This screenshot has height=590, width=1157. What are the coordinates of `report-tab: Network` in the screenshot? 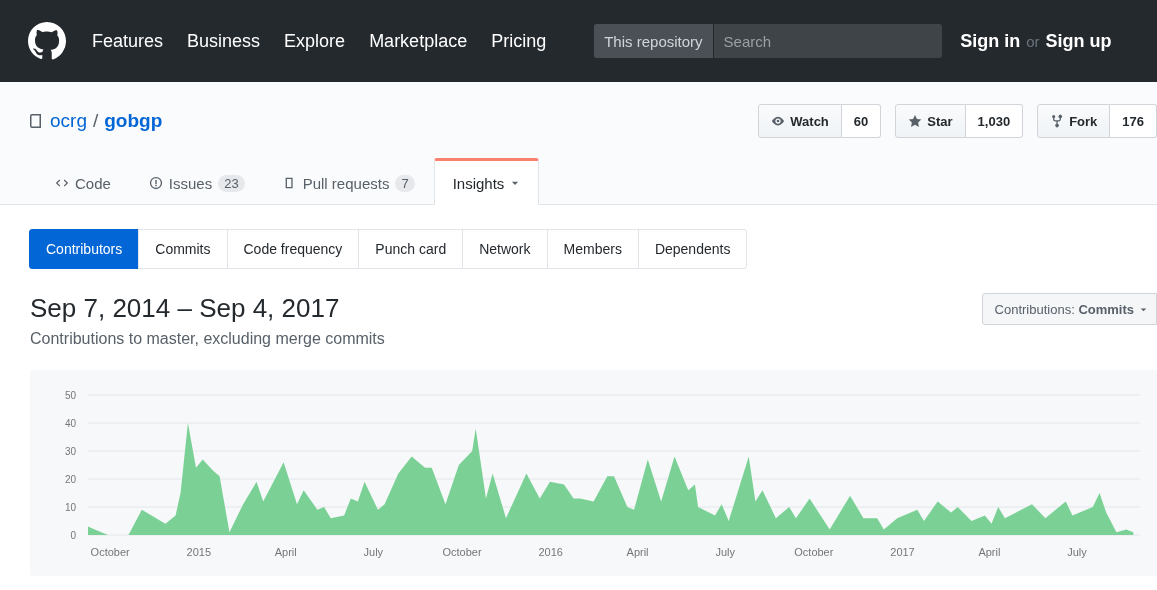 It's located at (505, 249).